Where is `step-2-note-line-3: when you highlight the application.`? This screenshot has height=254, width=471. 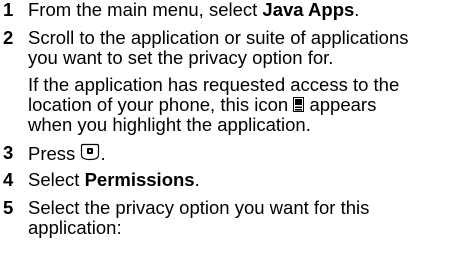 step-2-note-line-3: when you highlight the application. is located at coordinates (169, 124).